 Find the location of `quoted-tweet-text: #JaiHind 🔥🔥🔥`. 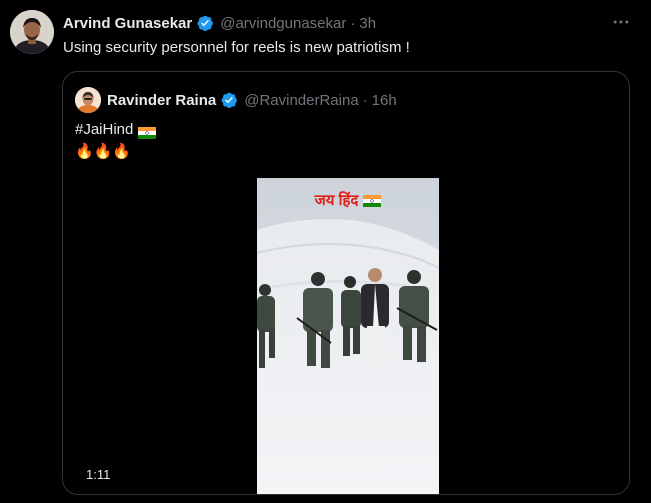

quoted-tweet-text: #JaiHind 🔥🔥🔥 is located at coordinates (116, 141).